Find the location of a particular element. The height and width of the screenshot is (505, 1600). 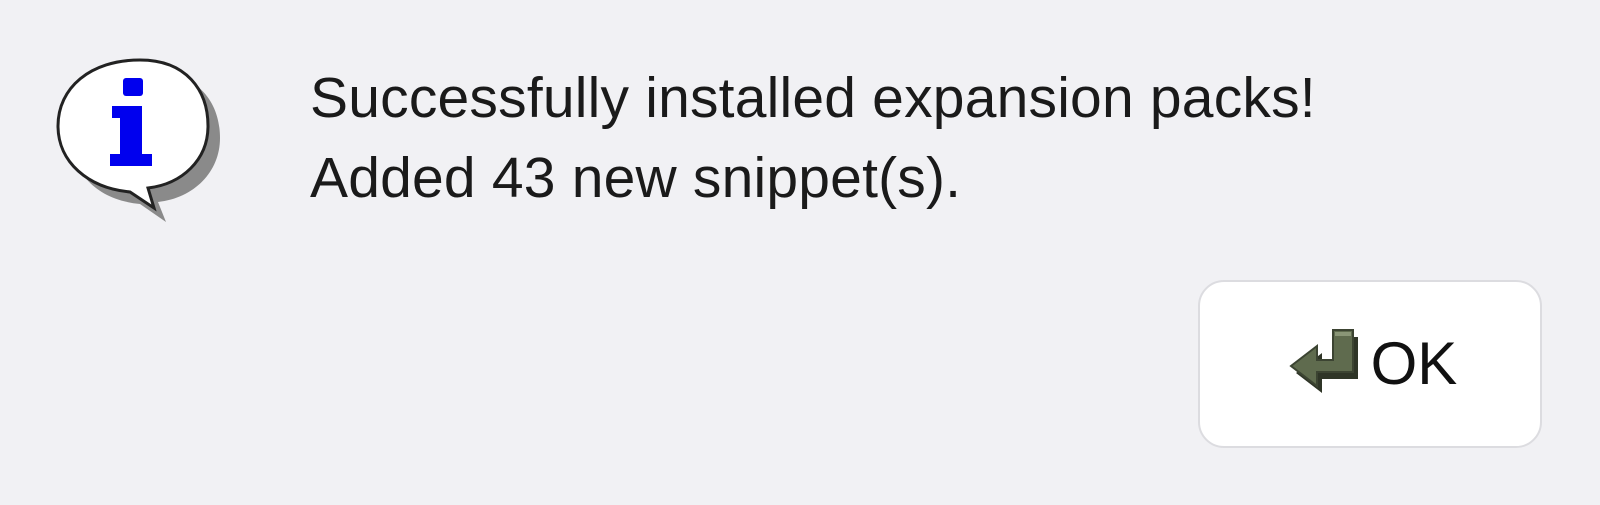

message-line-1: Successfully installed expansion packs! is located at coordinates (813, 98).